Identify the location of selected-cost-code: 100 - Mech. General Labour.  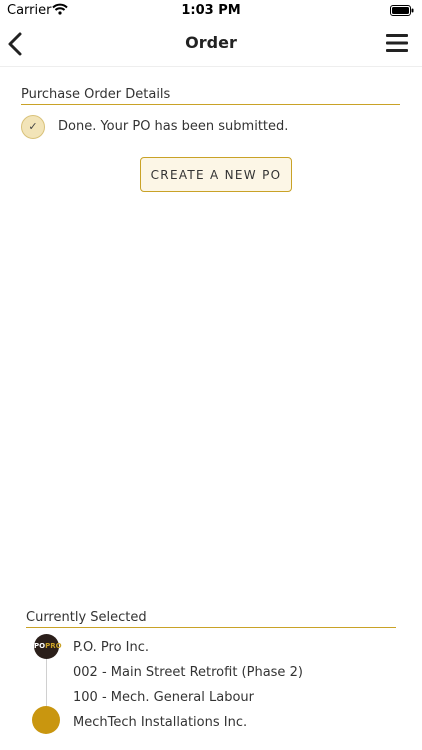
(163, 697).